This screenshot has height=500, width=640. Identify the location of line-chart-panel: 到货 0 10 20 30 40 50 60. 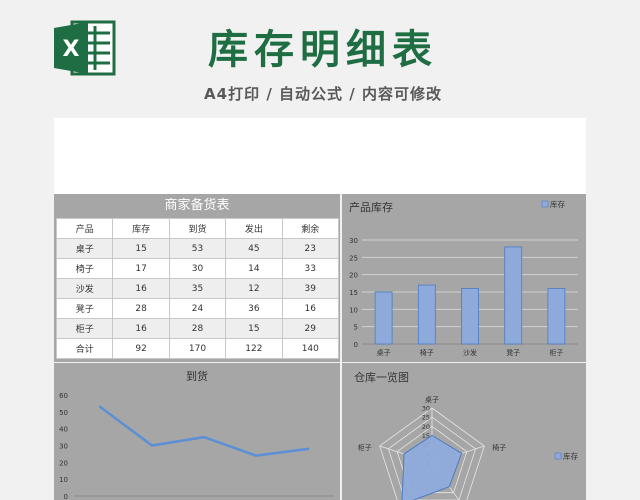
(197, 431).